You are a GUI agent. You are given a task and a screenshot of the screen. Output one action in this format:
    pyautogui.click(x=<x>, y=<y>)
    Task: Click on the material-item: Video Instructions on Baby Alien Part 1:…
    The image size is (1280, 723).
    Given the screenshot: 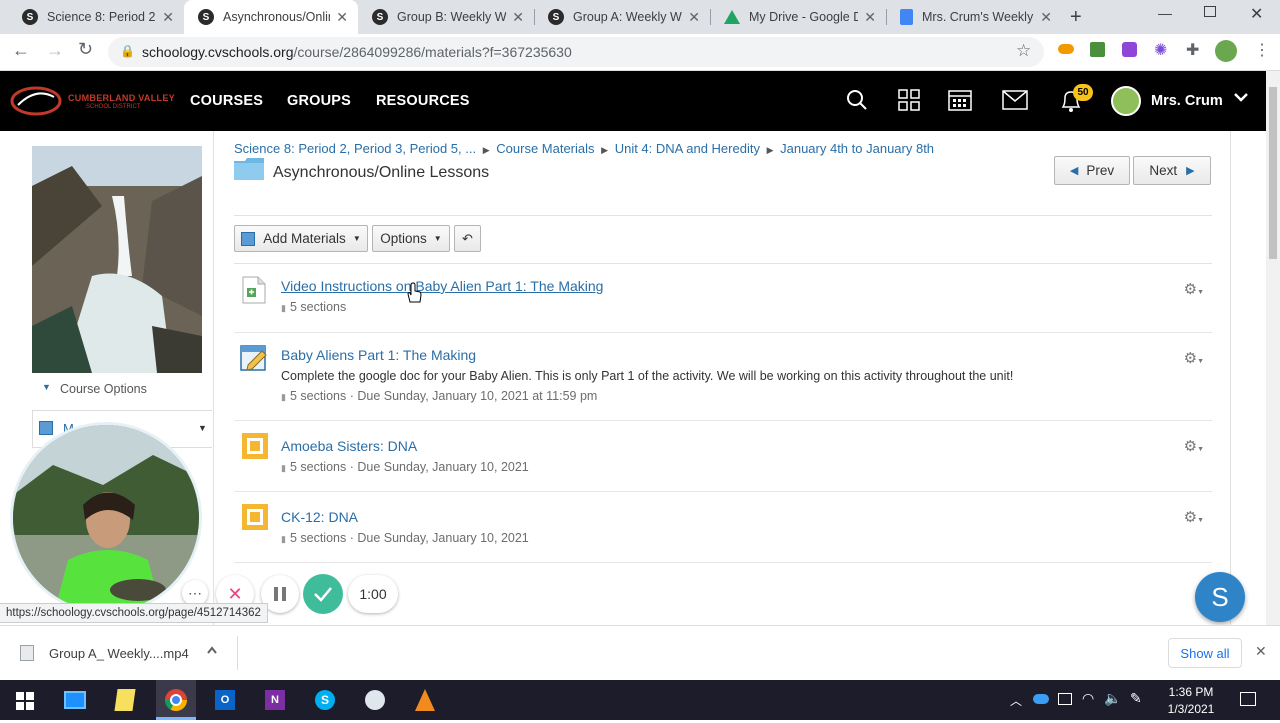 What is the action you would take?
    pyautogui.click(x=723, y=298)
    